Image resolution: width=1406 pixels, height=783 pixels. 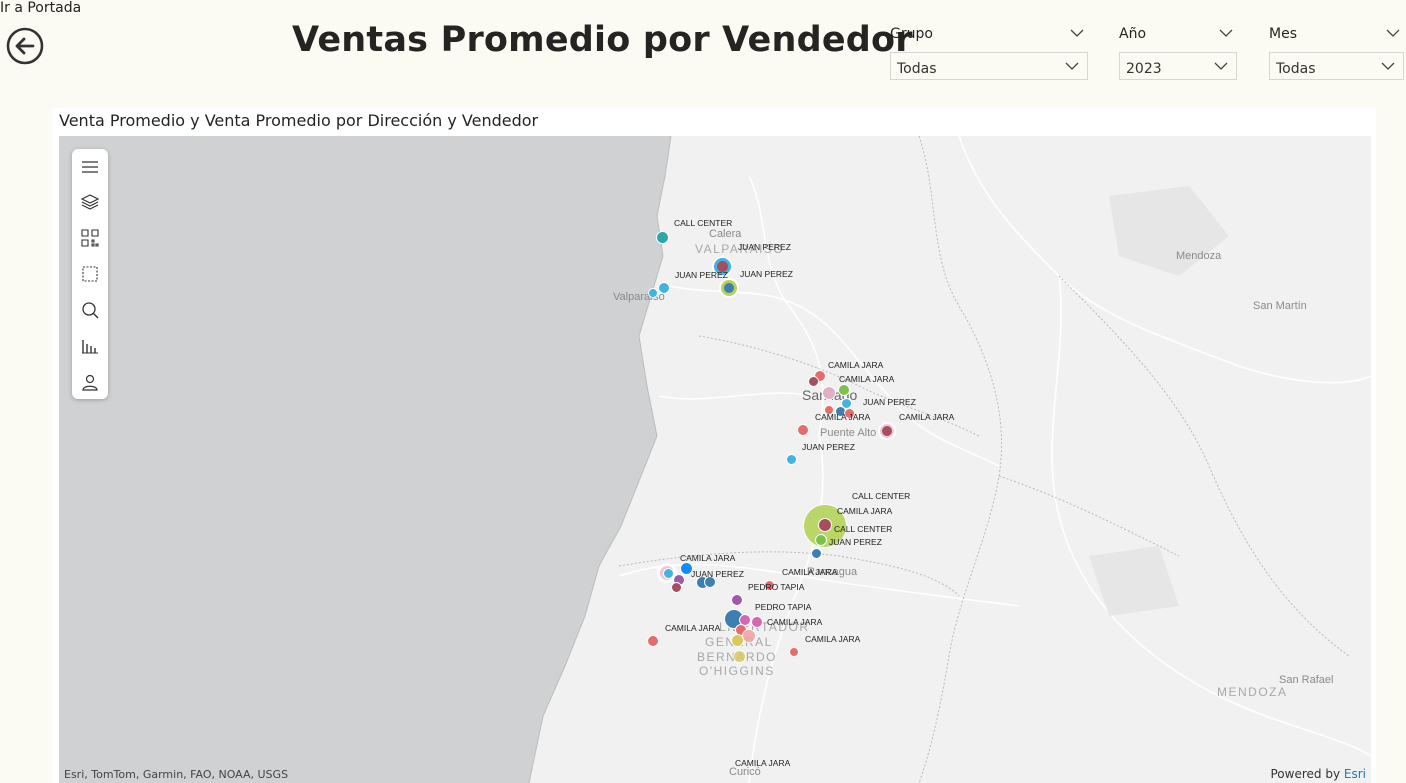 What do you see at coordinates (1280, 306) in the screenshot?
I see `place-label: San Martín` at bounding box center [1280, 306].